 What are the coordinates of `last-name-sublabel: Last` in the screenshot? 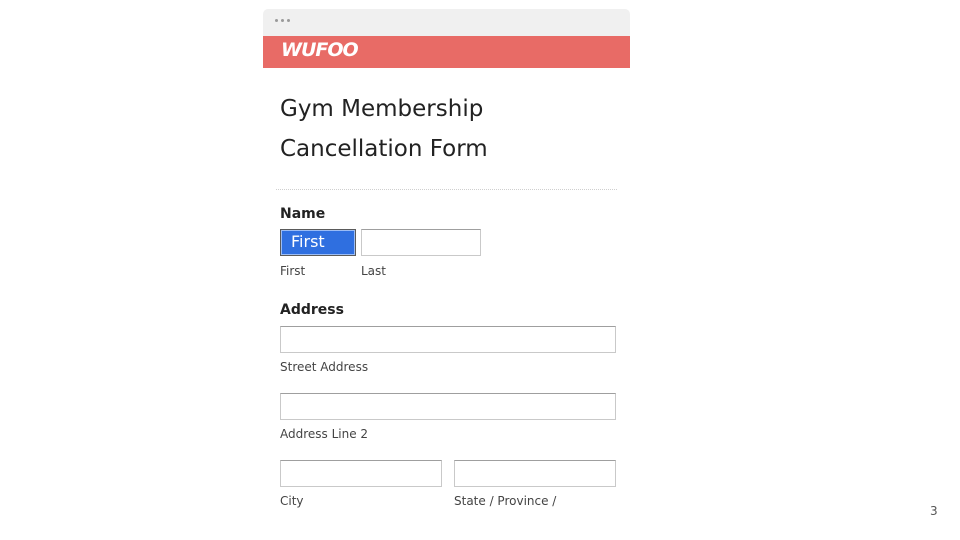 It's located at (373, 271).